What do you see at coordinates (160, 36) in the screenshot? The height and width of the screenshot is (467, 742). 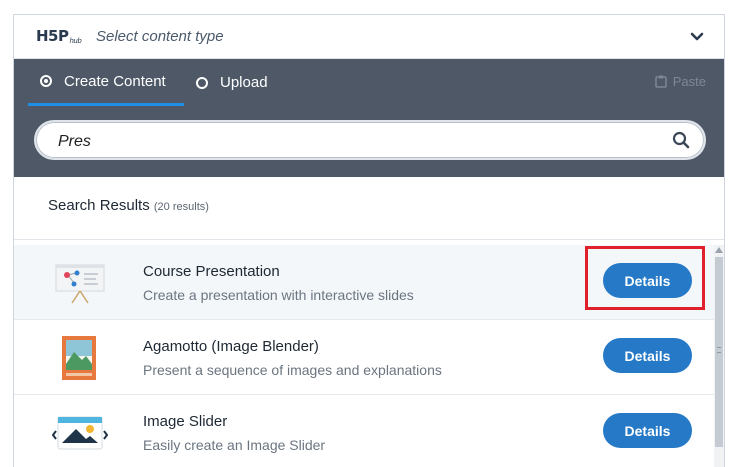 I see `hub-title: Select content type` at bounding box center [160, 36].